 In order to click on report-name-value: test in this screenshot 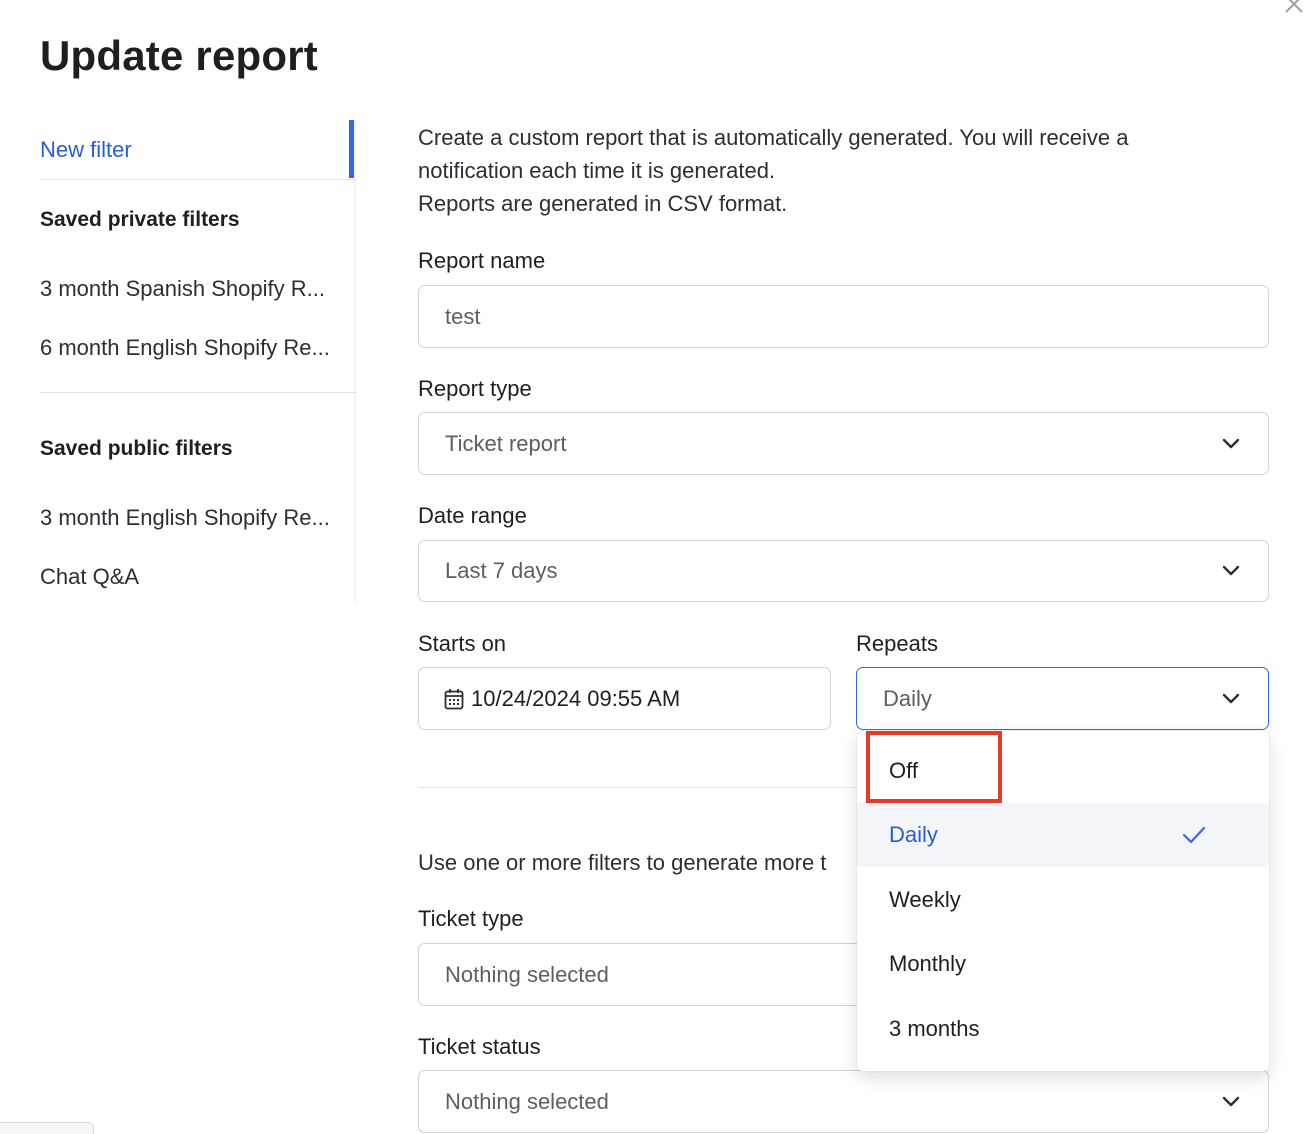, I will do `click(463, 316)`.